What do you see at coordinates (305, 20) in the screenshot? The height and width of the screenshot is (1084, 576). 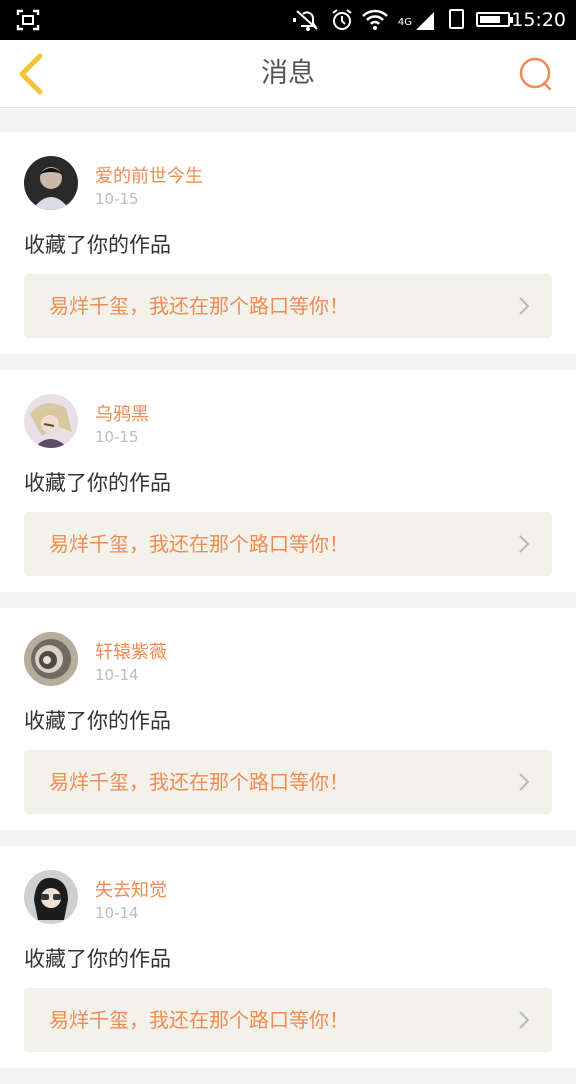 I see `mute-icon` at bounding box center [305, 20].